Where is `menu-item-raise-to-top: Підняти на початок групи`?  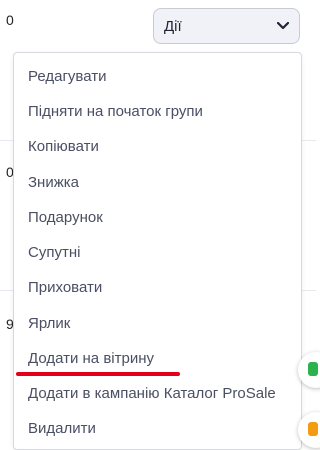
menu-item-raise-to-top: Підняти на початок групи is located at coordinates (115, 112).